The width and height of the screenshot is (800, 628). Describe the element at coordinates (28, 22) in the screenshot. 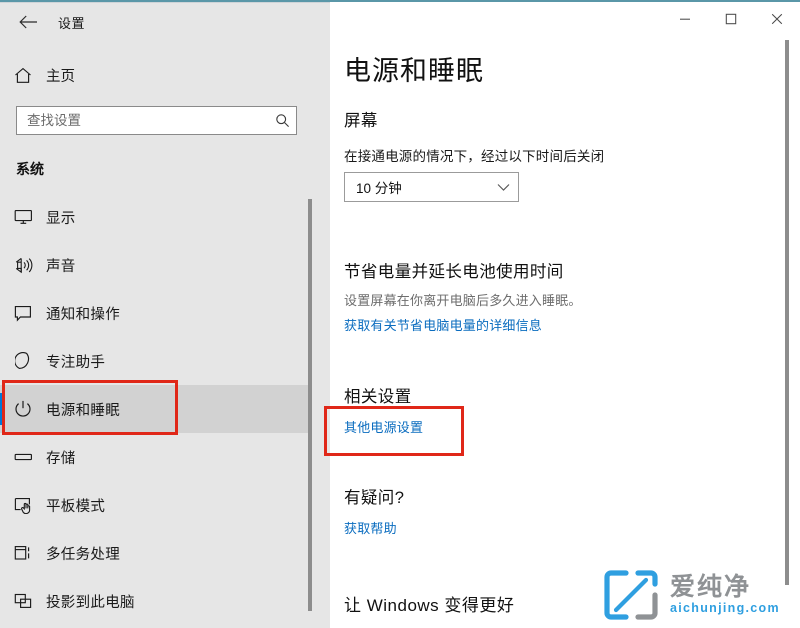

I see `back-button` at that location.